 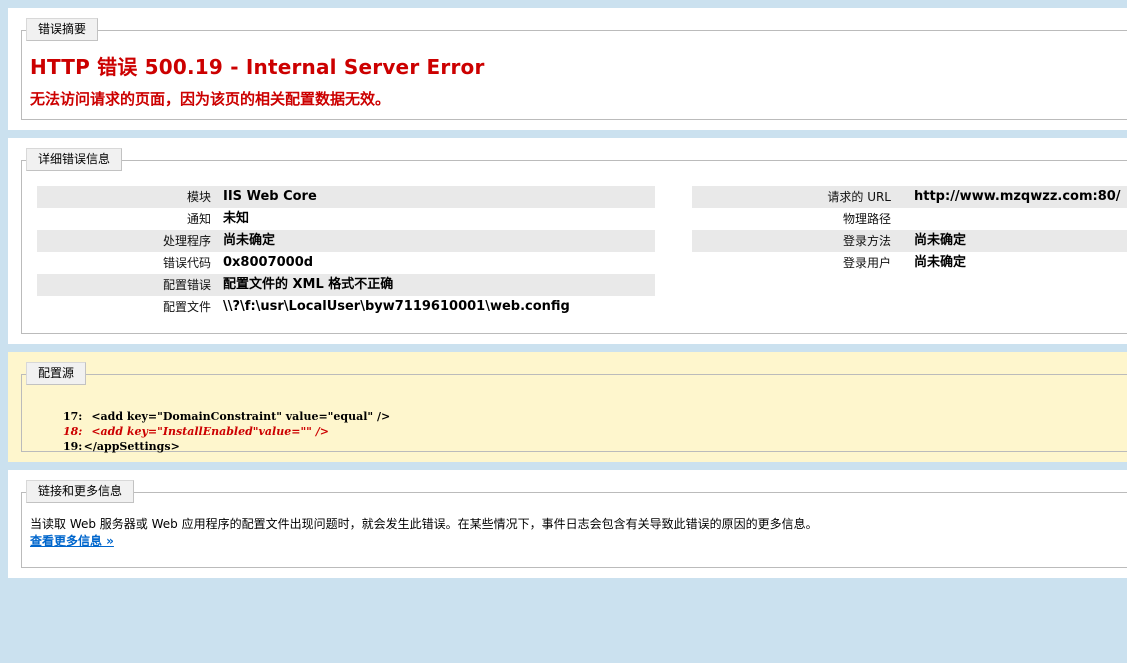 I want to click on detail-label: 登录方法, so click(x=866, y=241).